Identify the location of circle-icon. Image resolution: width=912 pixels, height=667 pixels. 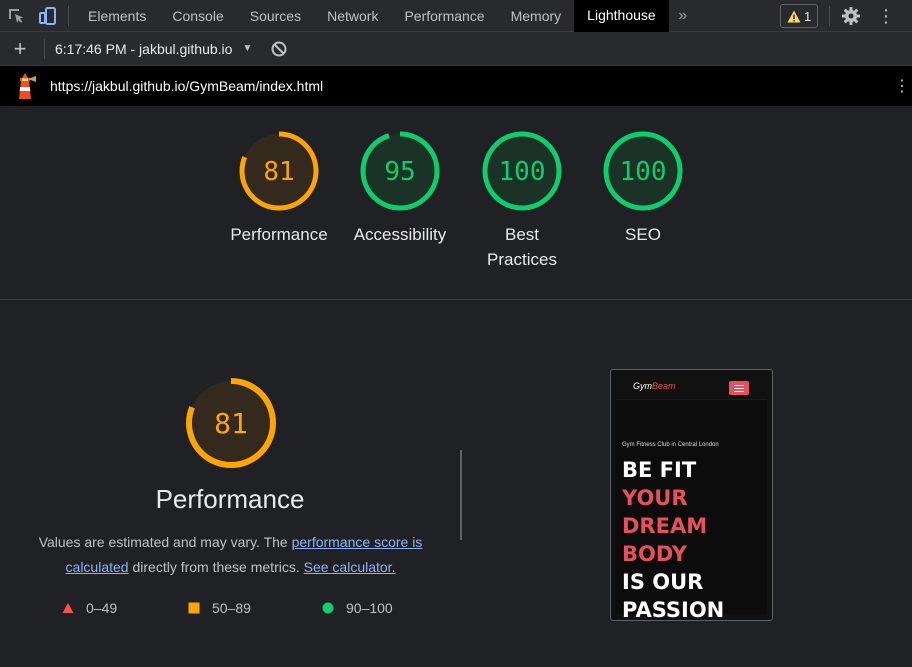
(328, 608).